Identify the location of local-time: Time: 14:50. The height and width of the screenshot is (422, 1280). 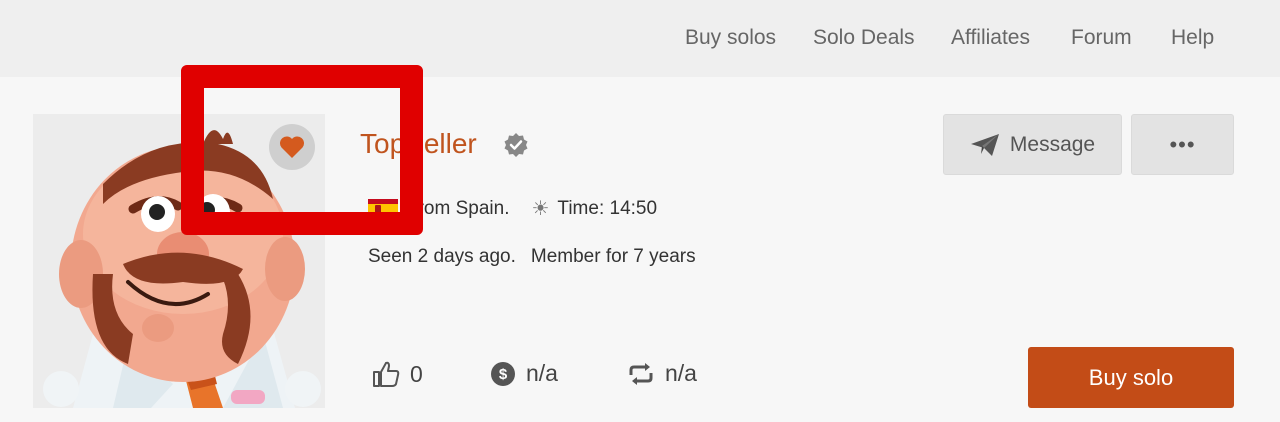
(607, 208).